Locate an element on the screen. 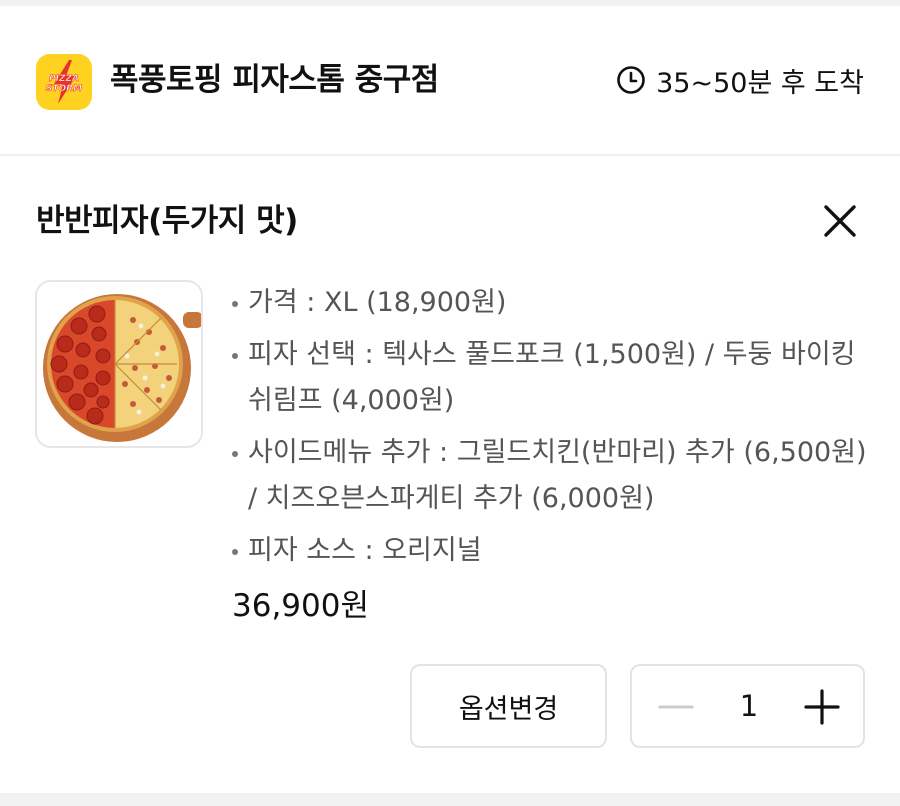  plus-icon is located at coordinates (822, 707).